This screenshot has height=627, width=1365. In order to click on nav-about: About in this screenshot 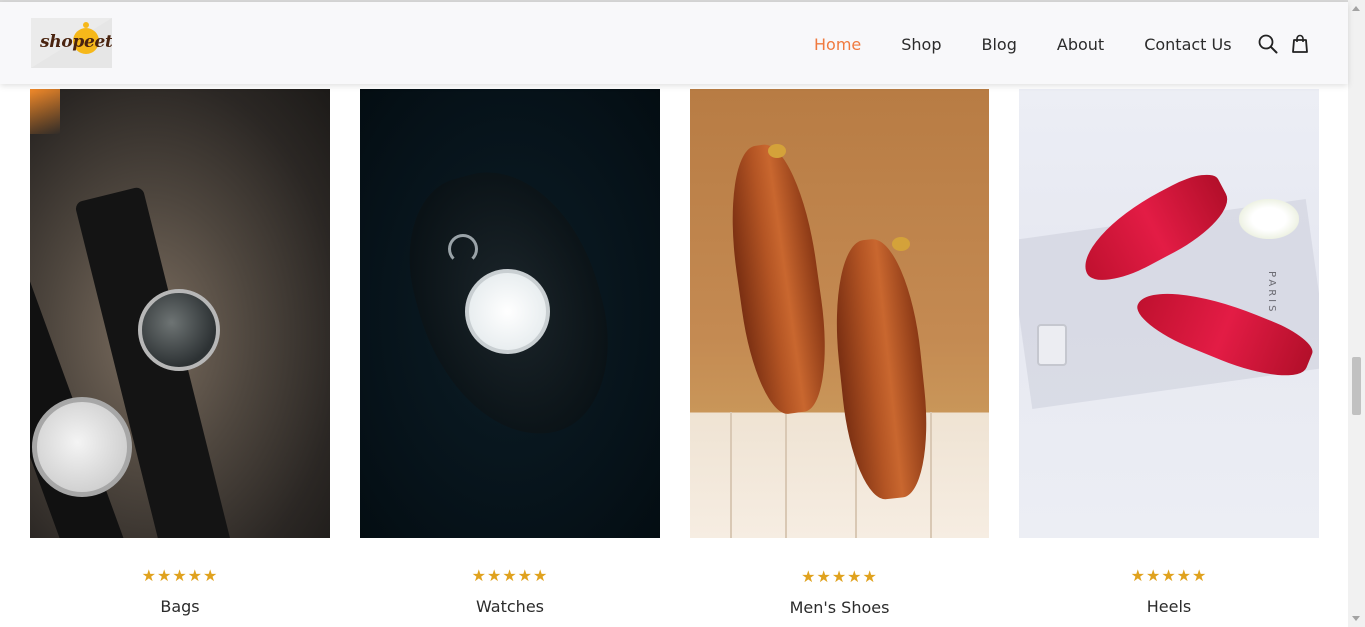, I will do `click(1080, 44)`.